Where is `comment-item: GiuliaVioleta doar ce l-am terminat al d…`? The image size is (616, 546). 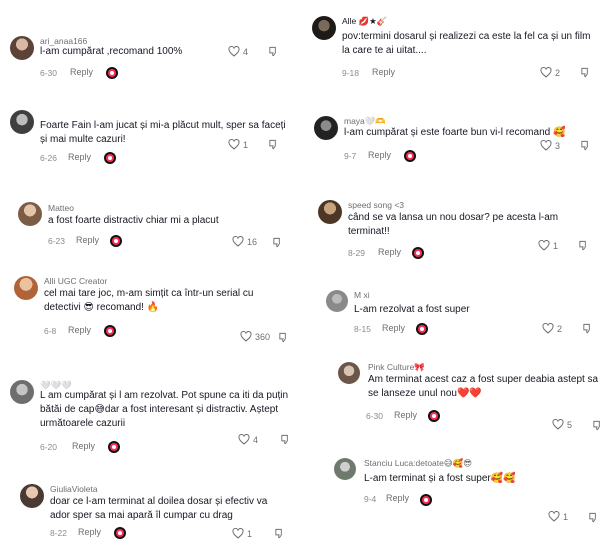 comment-item: GiuliaVioleta doar ce l-am terminat al d… is located at coordinates (157, 513).